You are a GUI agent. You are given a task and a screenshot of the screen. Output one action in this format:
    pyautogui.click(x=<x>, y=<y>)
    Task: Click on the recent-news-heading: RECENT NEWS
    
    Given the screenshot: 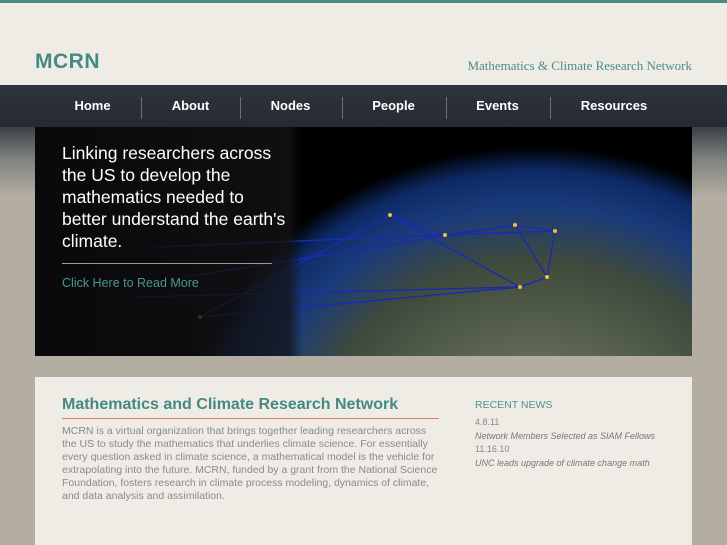 What is the action you would take?
    pyautogui.click(x=514, y=405)
    